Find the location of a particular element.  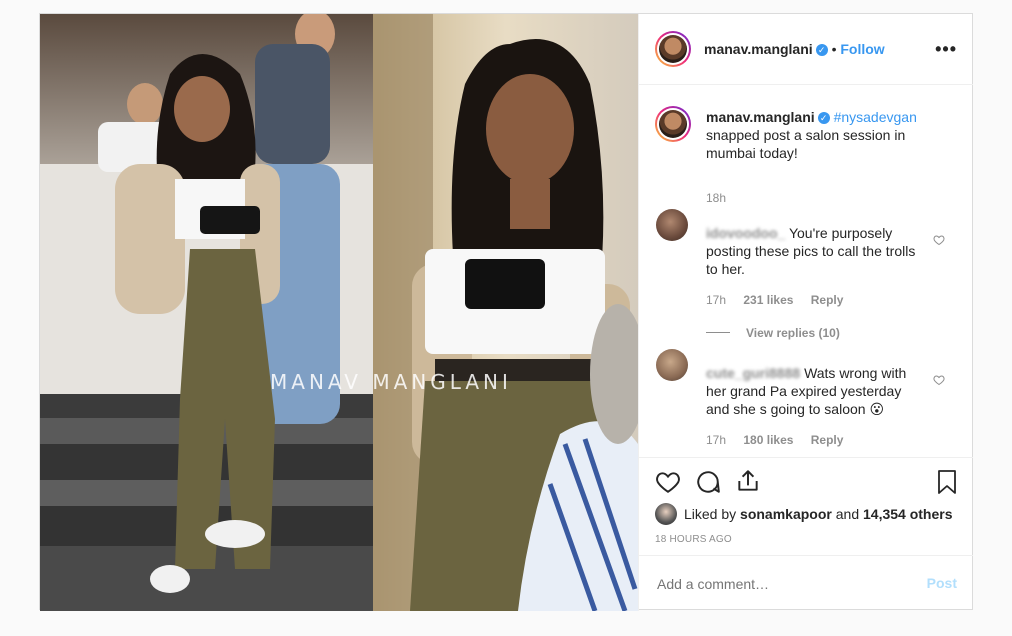

post-comment-button: Post is located at coordinates (942, 583).